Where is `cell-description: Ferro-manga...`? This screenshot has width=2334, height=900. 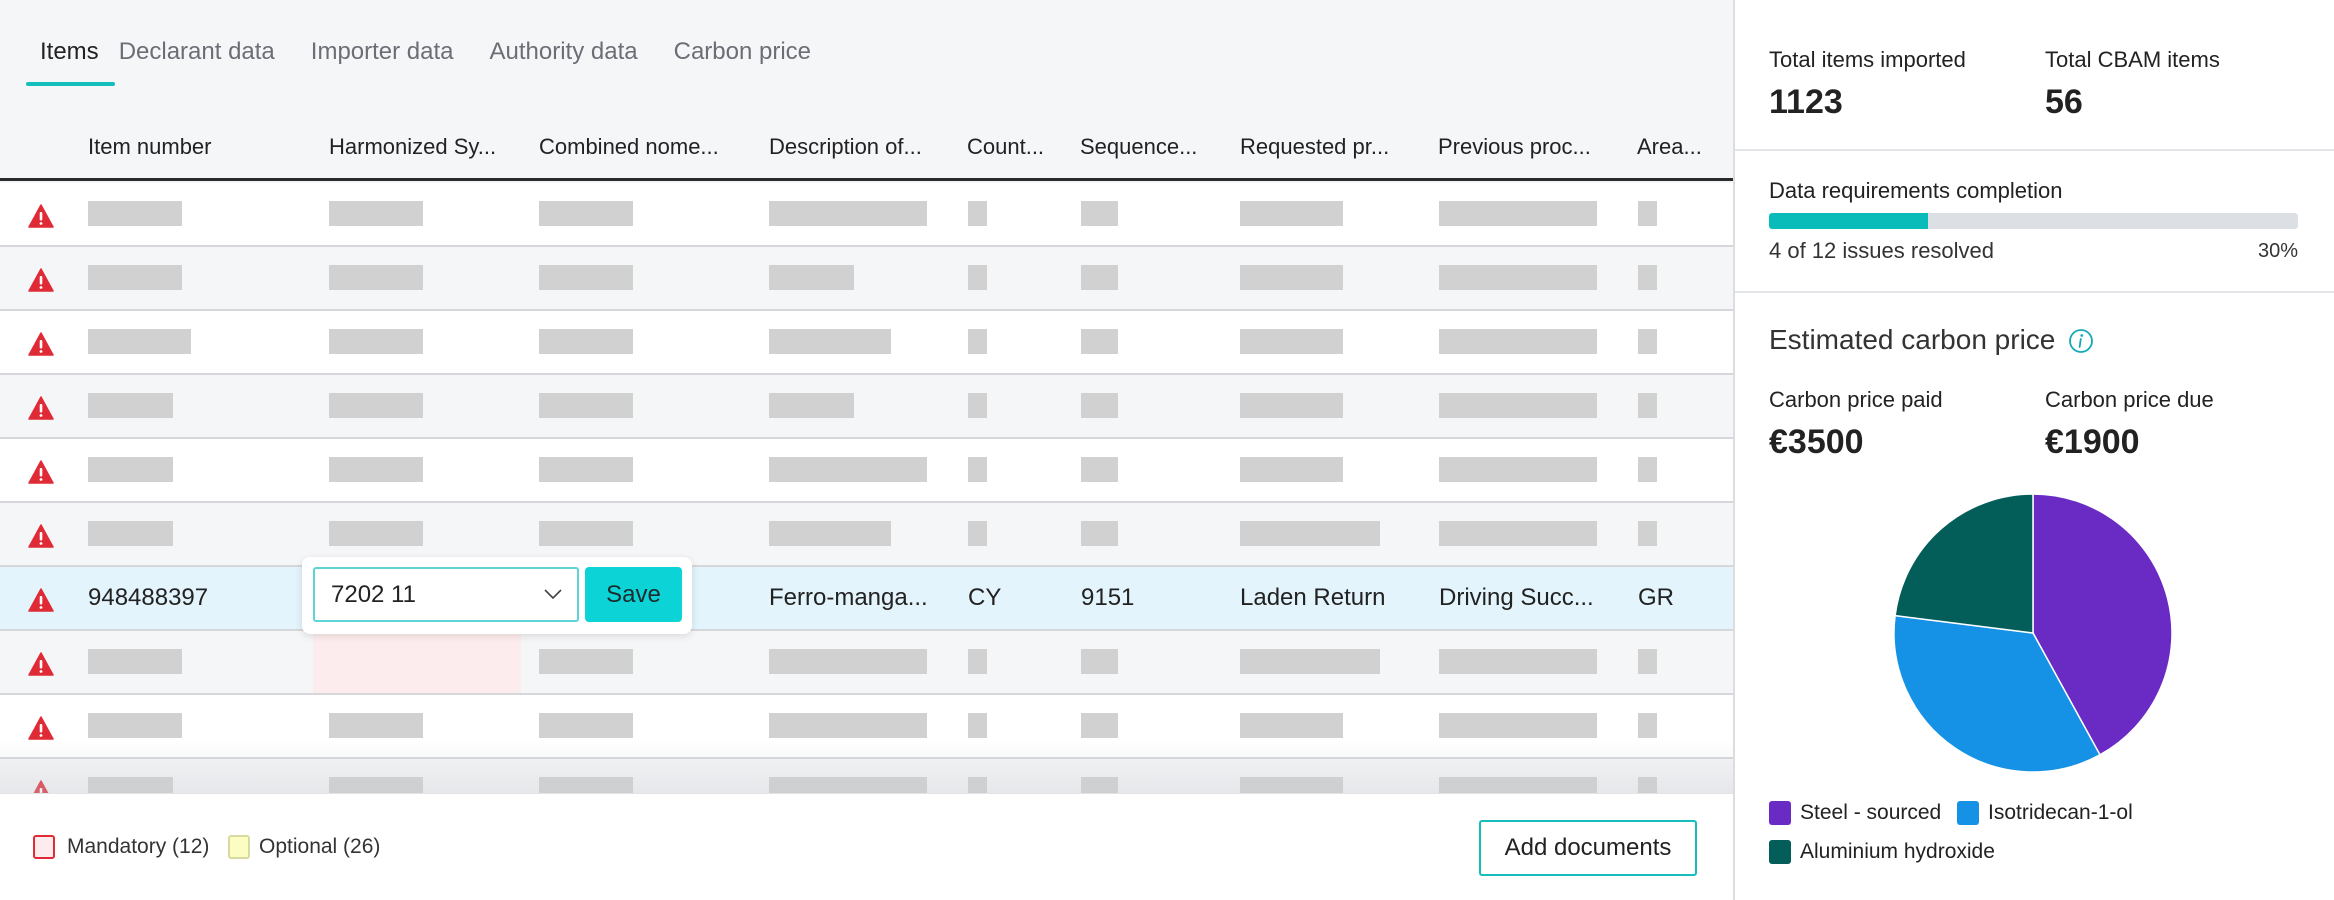 cell-description: Ferro-manga... is located at coordinates (848, 598).